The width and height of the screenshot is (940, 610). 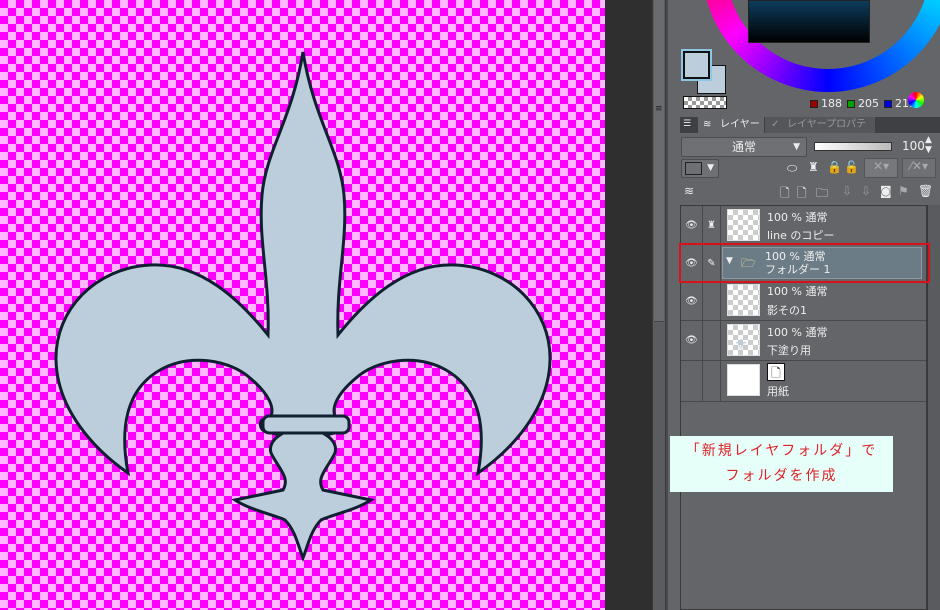 I want to click on ruler-menu-button: ⁄✕▾, so click(x=919, y=168).